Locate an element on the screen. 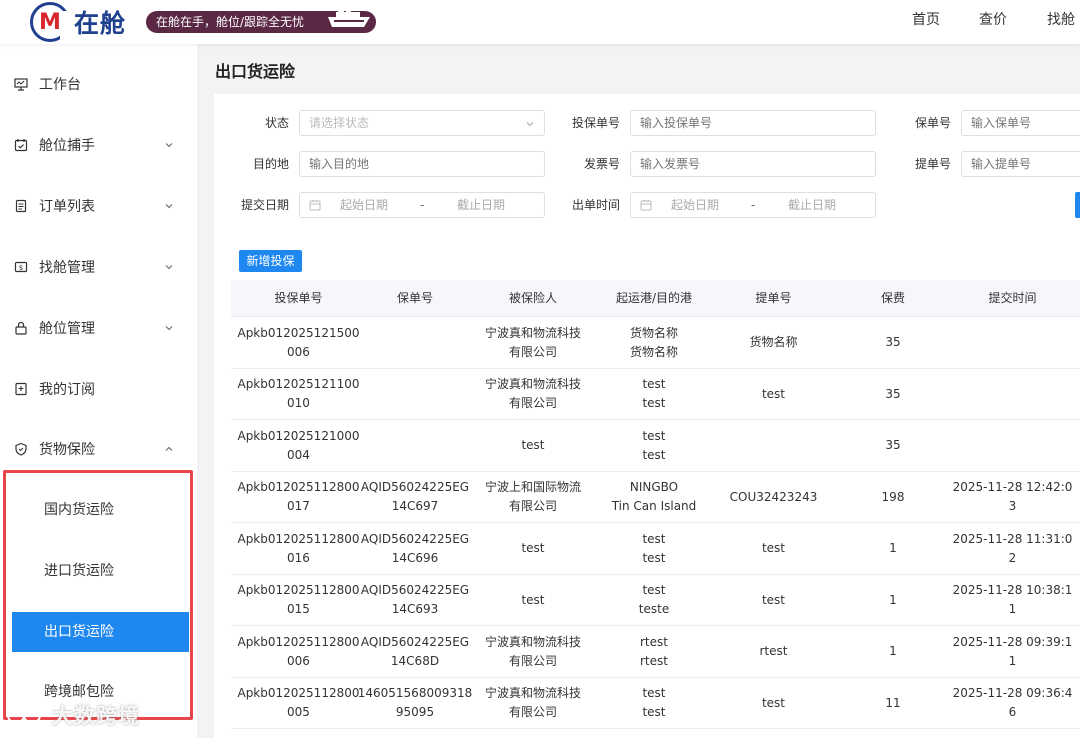 The width and height of the screenshot is (1080, 738). nav-home: 首页 is located at coordinates (926, 22).